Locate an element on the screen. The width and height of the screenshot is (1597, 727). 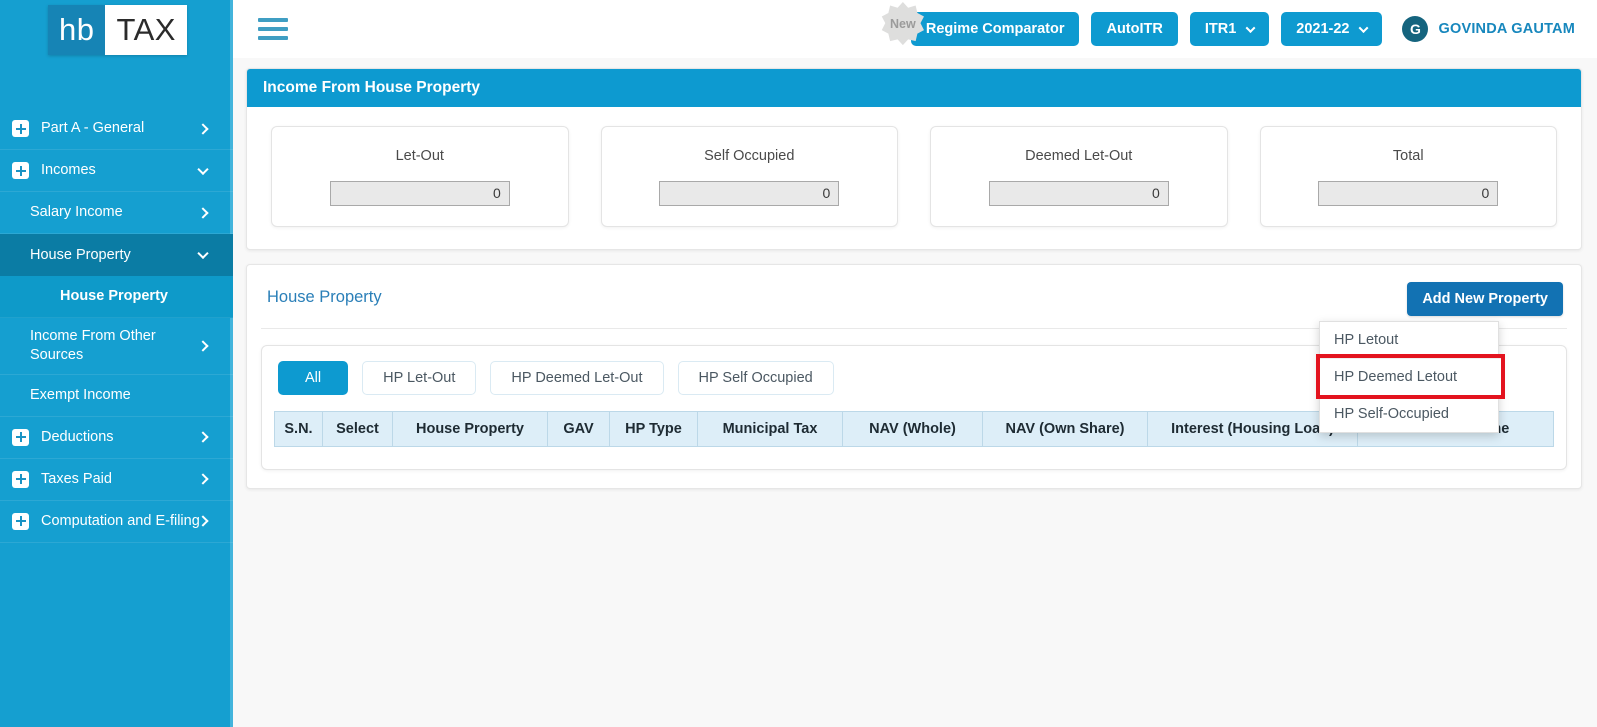
summary-card-let-out: Let-Out 0 is located at coordinates (420, 176).